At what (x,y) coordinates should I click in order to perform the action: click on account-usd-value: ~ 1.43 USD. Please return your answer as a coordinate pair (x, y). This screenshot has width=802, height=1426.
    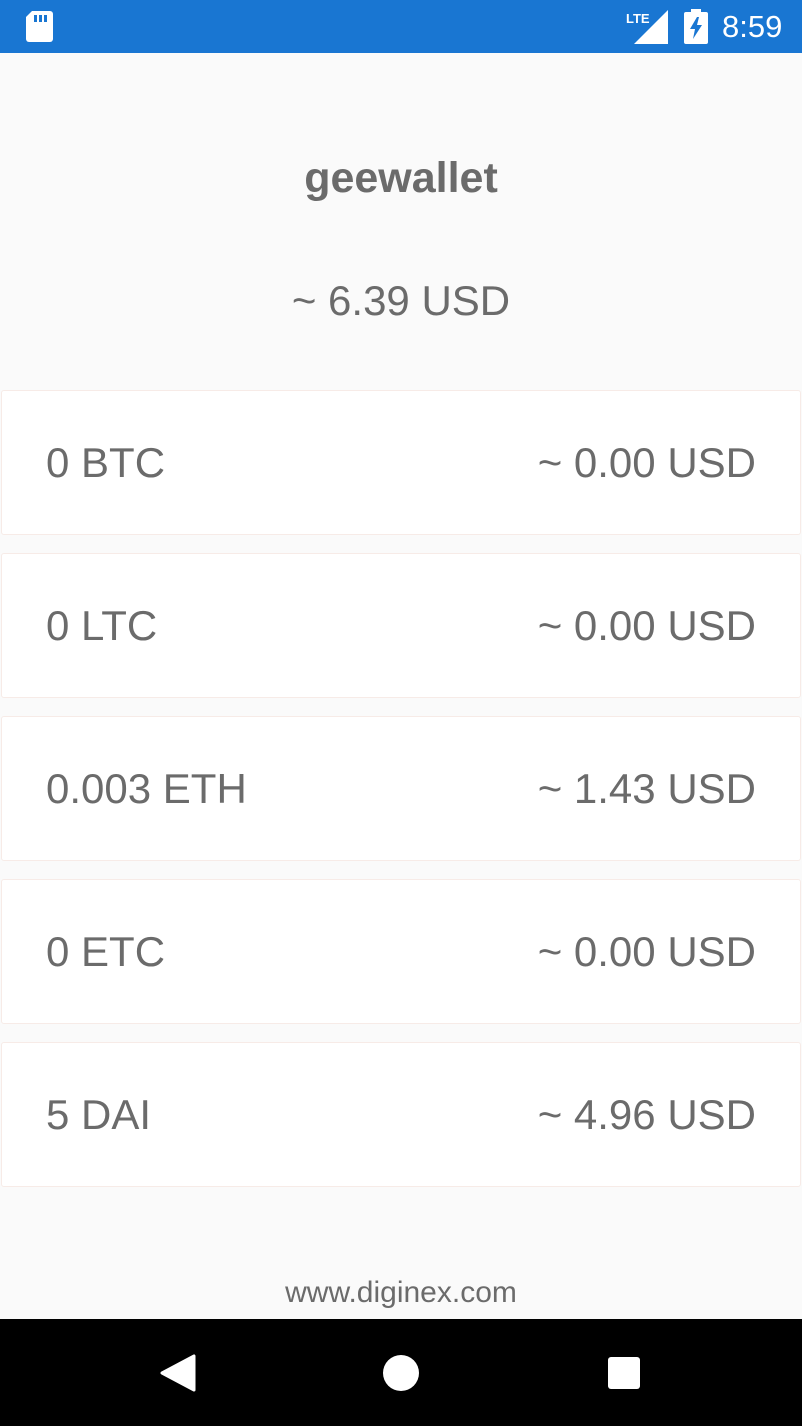
    Looking at the image, I should click on (646, 788).